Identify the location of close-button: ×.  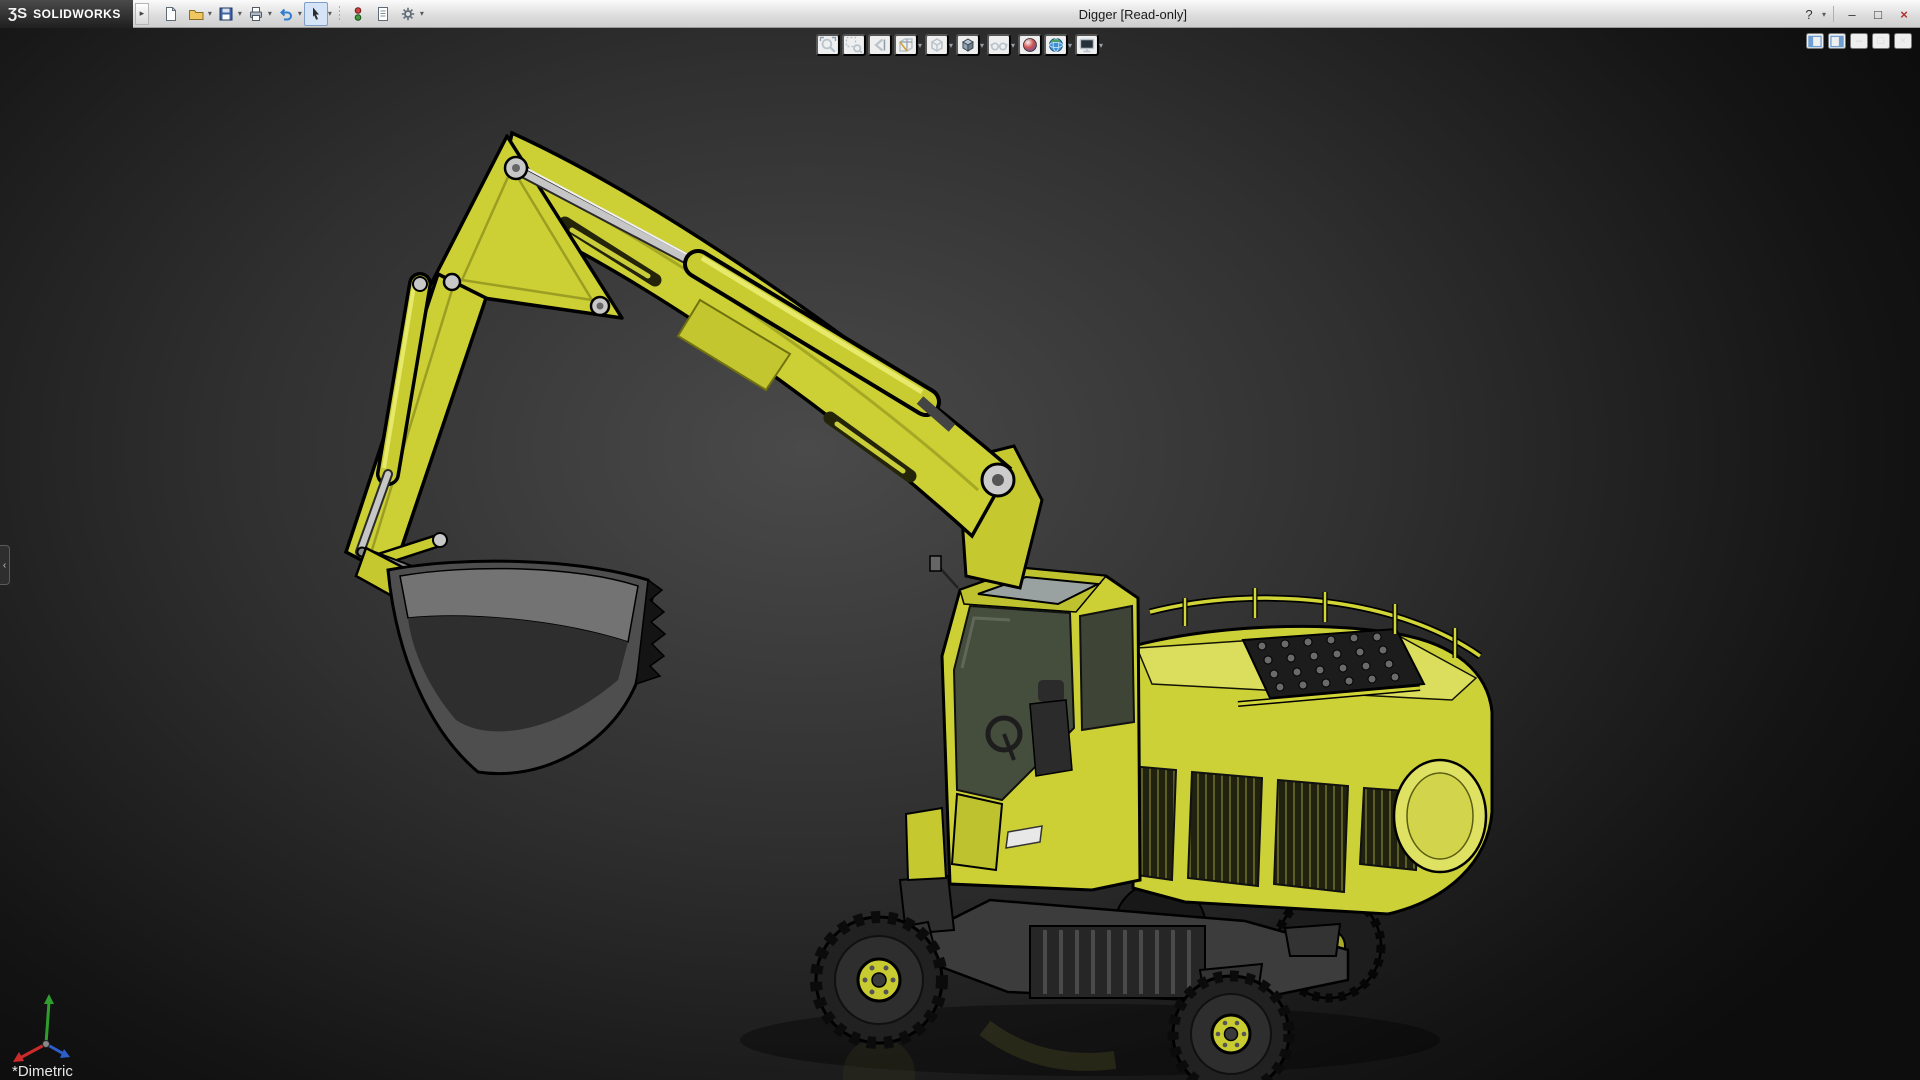
(1904, 14).